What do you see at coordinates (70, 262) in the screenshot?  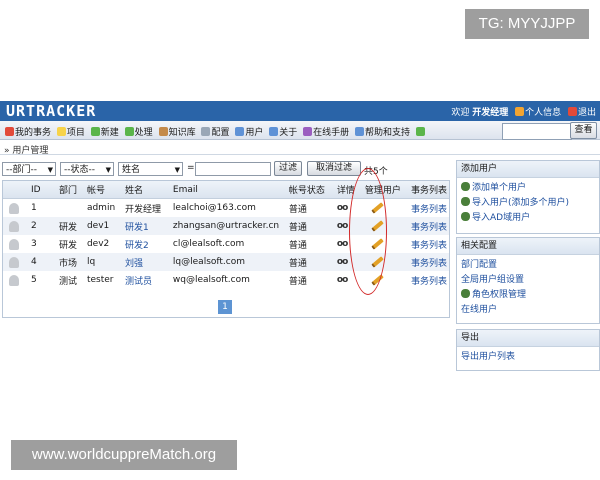 I see `cell-department: 市场` at bounding box center [70, 262].